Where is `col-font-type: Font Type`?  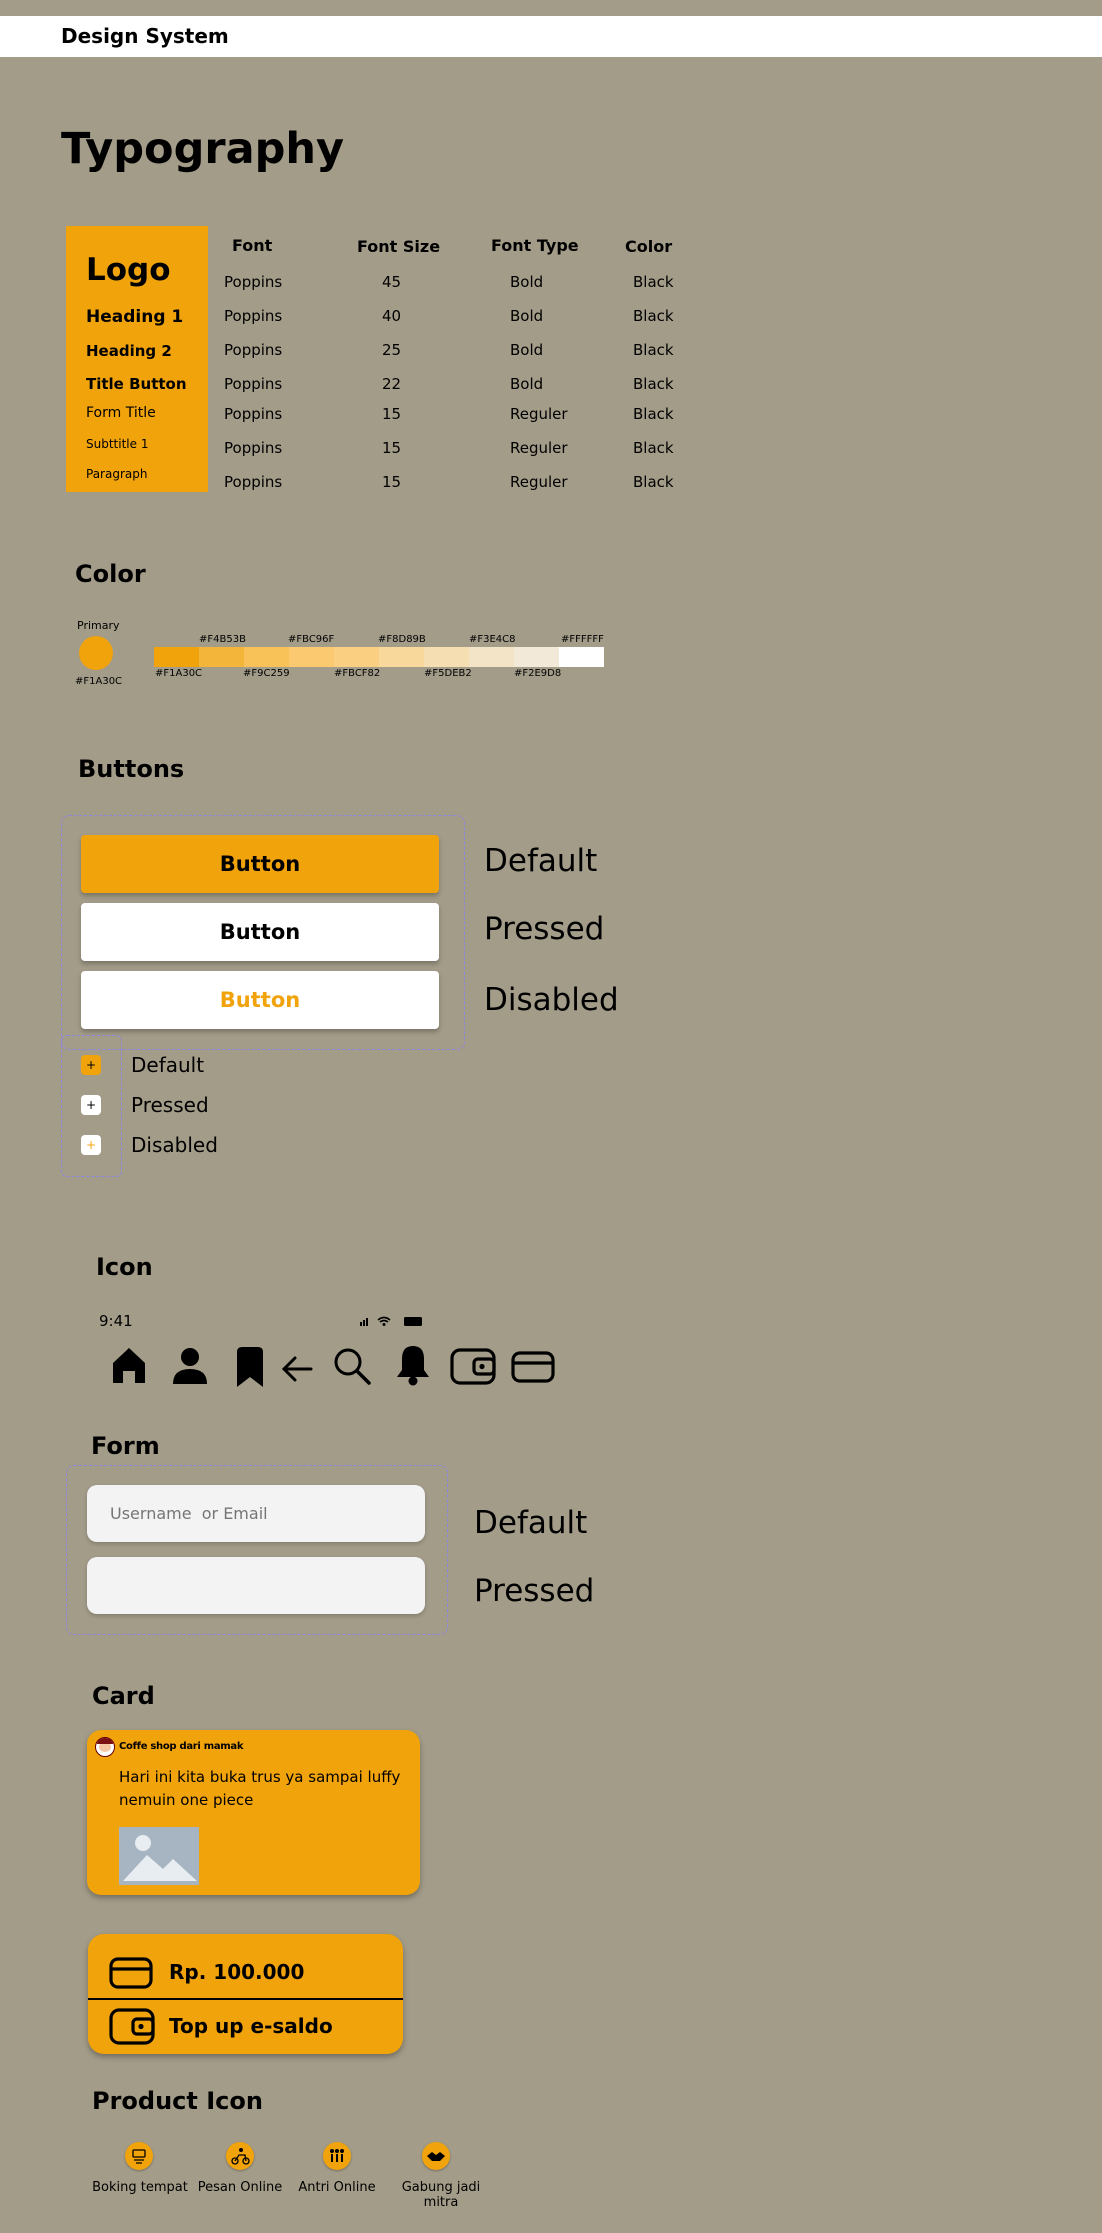
col-font-type: Font Type is located at coordinates (535, 245).